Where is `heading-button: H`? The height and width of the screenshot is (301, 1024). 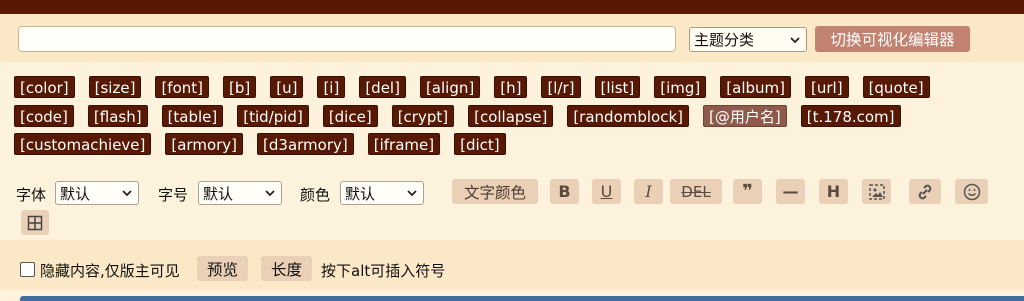 heading-button: H is located at coordinates (833, 191).